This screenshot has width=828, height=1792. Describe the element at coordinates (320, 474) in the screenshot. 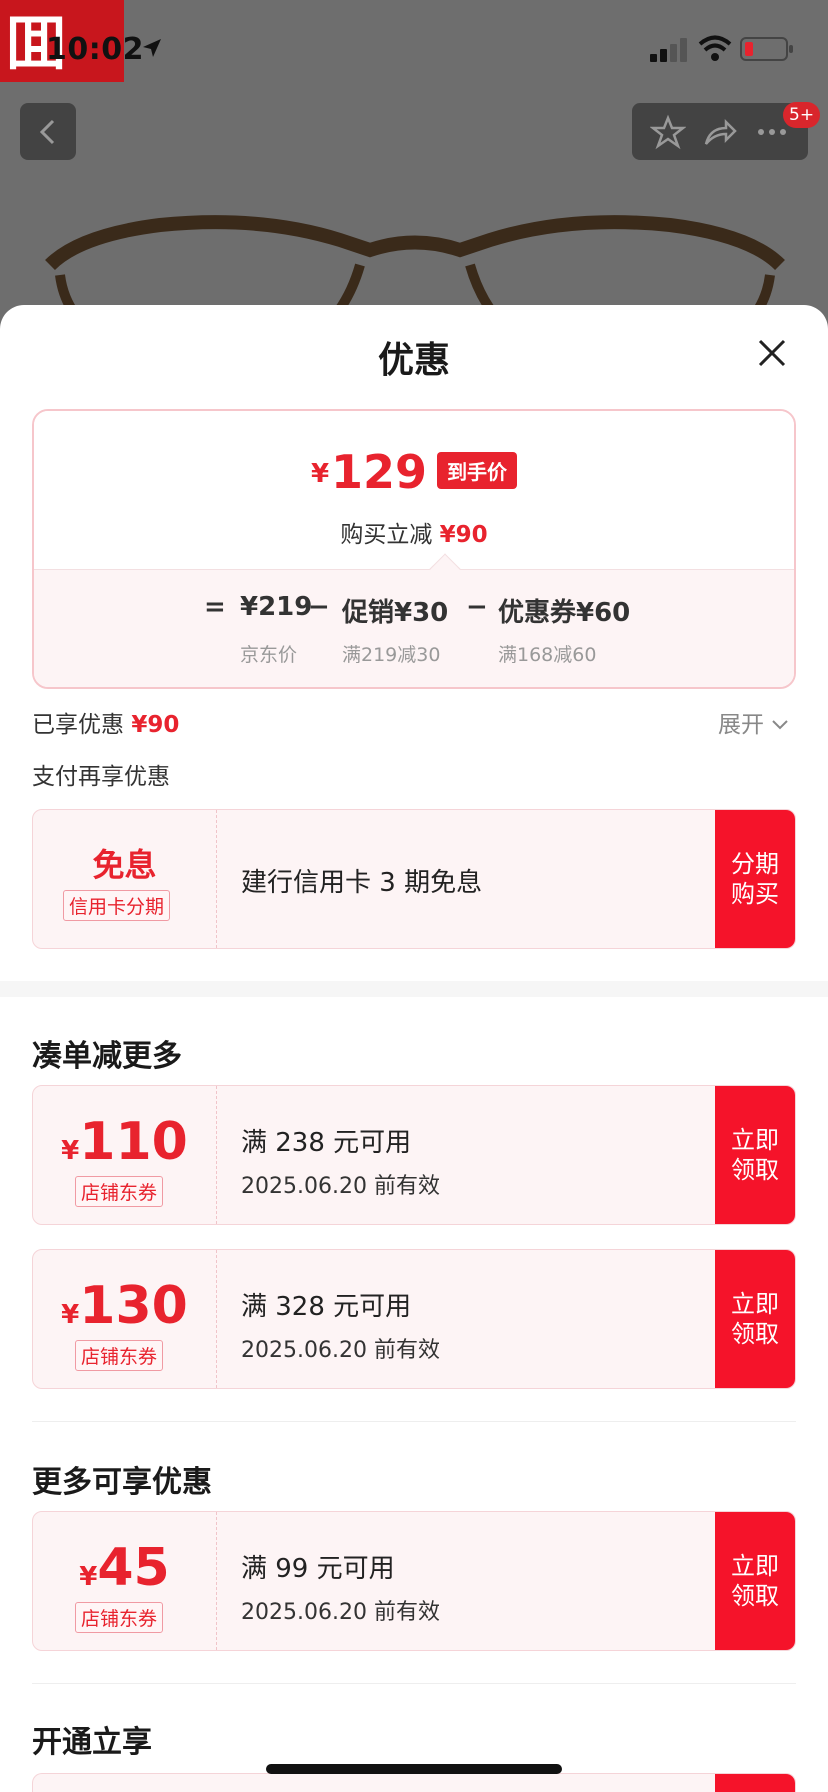

I see `currency-symbol: ¥` at that location.